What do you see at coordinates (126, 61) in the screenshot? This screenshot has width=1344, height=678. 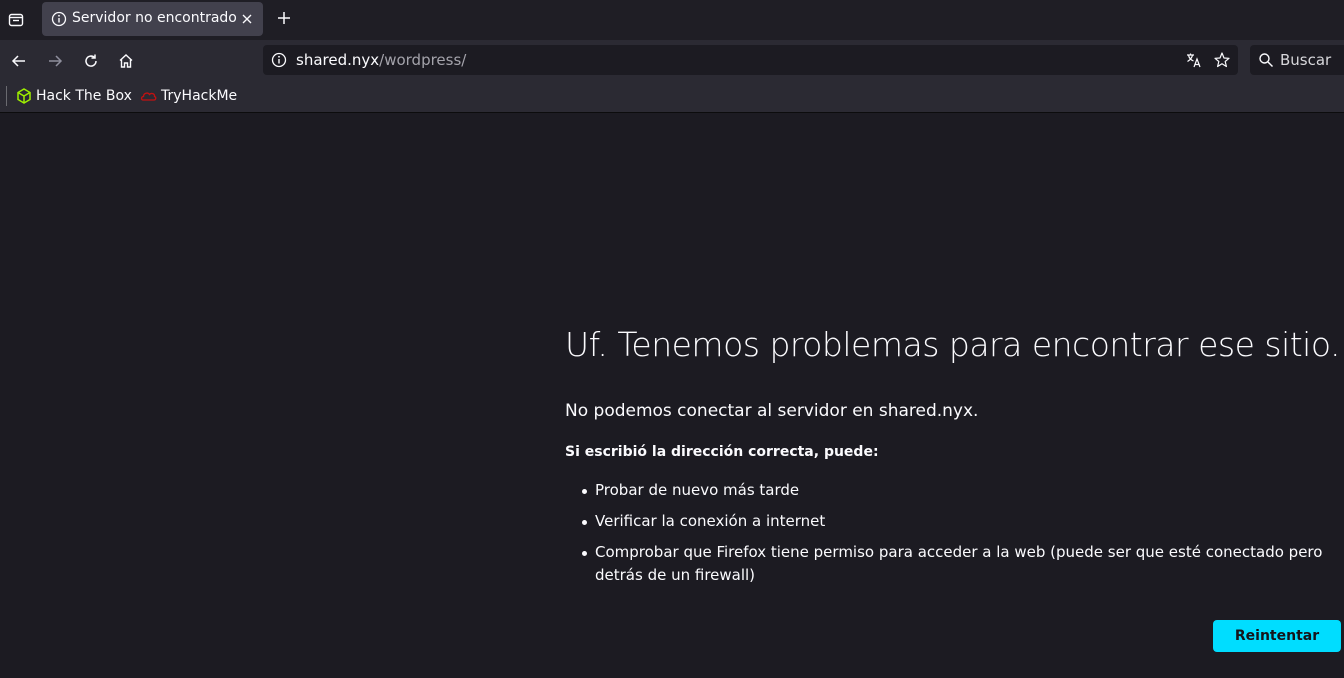 I see `home-icon` at bounding box center [126, 61].